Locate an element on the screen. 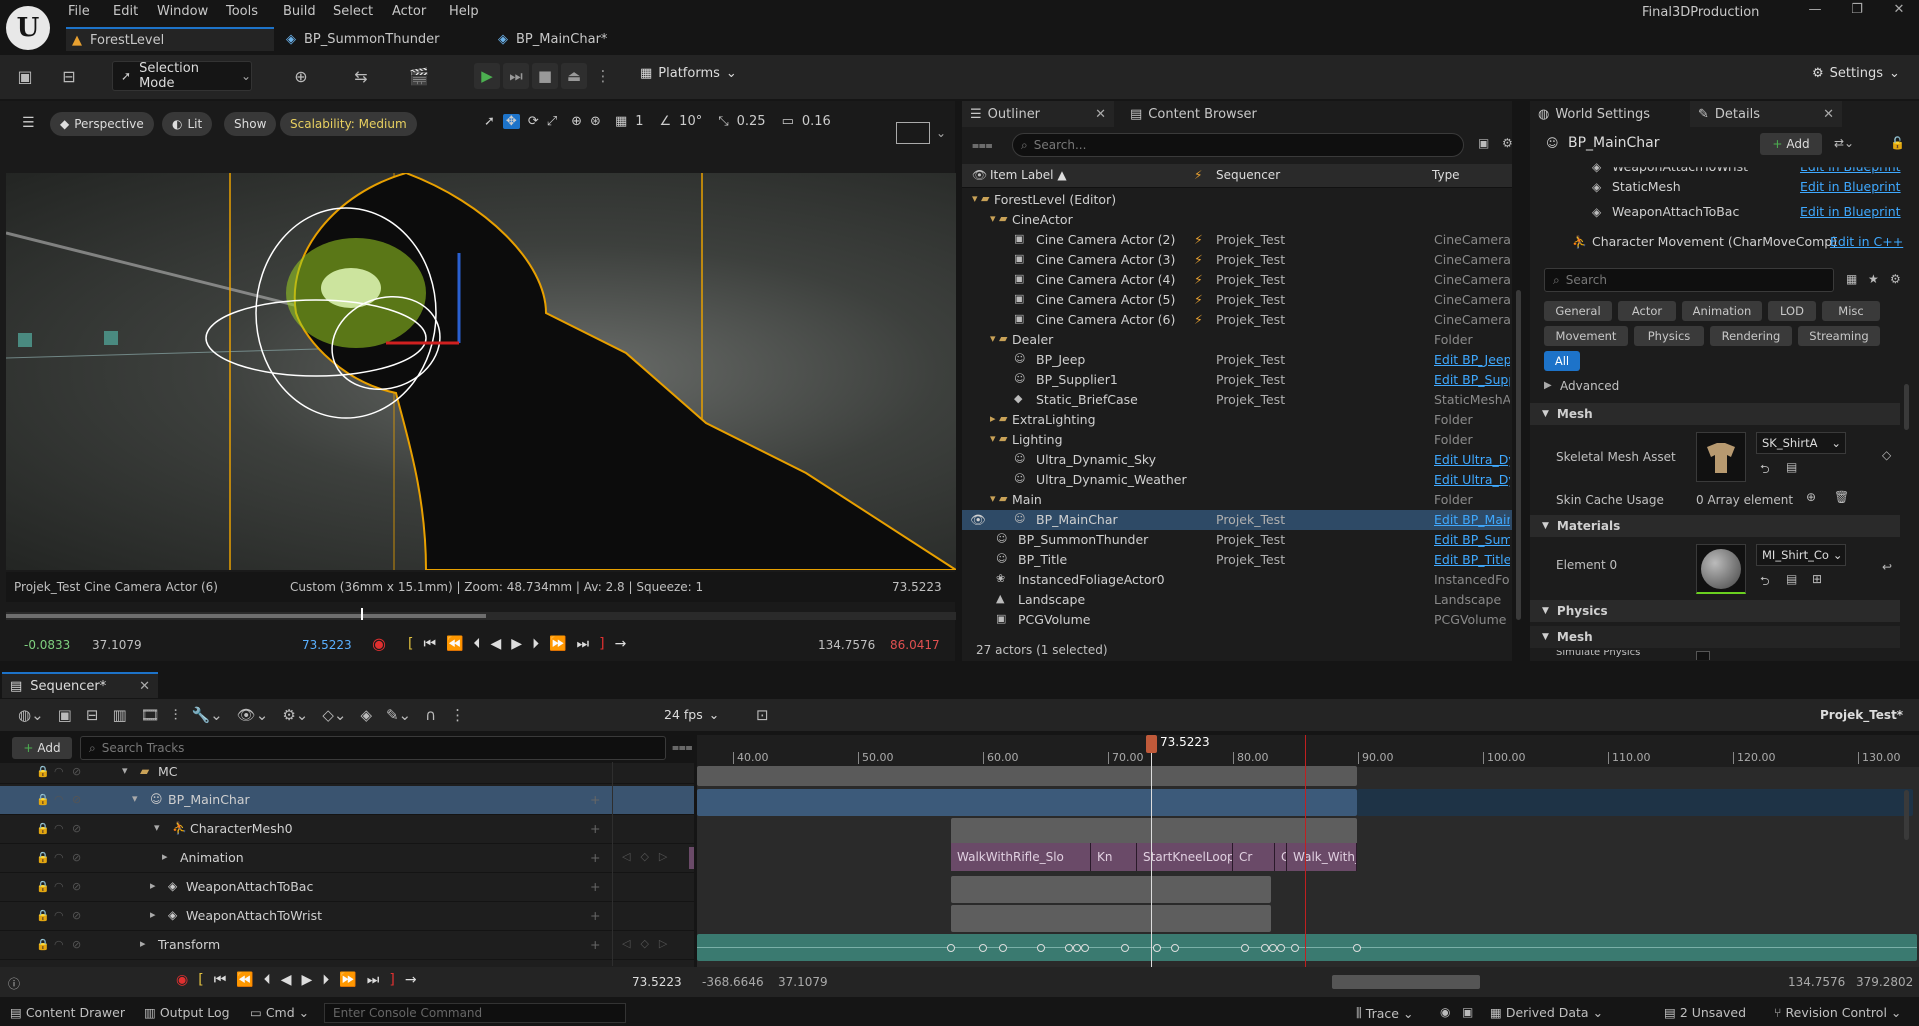  scale-snap-icon: ⤡ is located at coordinates (723, 121).